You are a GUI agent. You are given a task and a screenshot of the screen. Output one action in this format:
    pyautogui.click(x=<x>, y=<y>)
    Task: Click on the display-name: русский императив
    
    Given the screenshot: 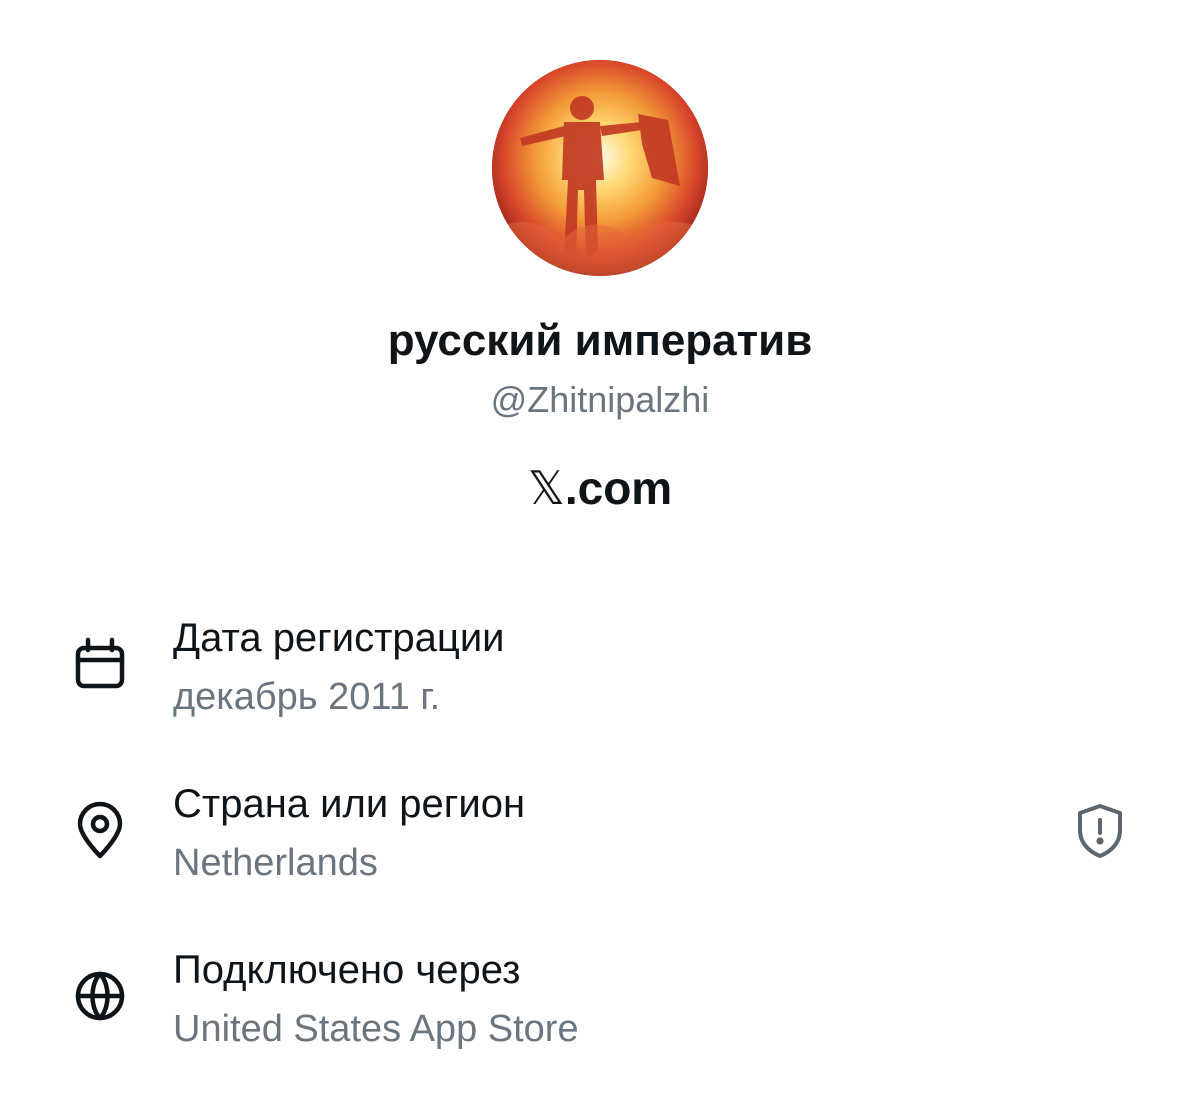 What is the action you would take?
    pyautogui.click(x=600, y=340)
    